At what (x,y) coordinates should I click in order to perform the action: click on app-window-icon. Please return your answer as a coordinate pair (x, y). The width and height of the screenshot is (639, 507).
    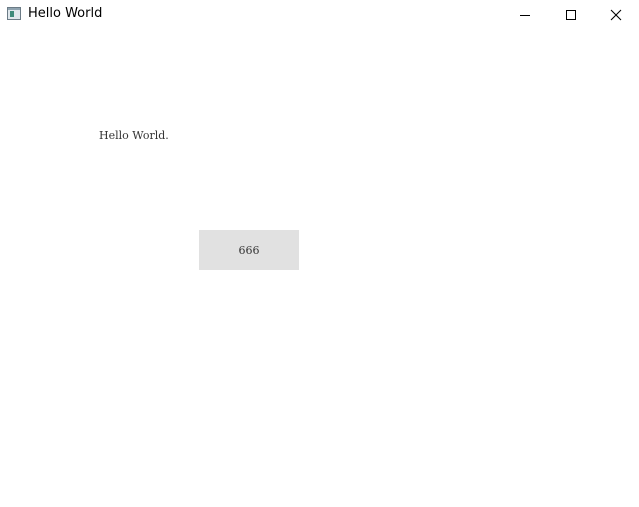
    Looking at the image, I should click on (14, 13).